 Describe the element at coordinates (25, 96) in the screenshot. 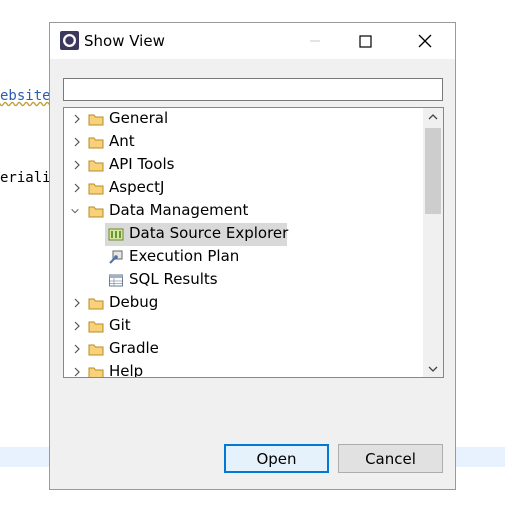

I see `background-website-link: ebsite` at that location.